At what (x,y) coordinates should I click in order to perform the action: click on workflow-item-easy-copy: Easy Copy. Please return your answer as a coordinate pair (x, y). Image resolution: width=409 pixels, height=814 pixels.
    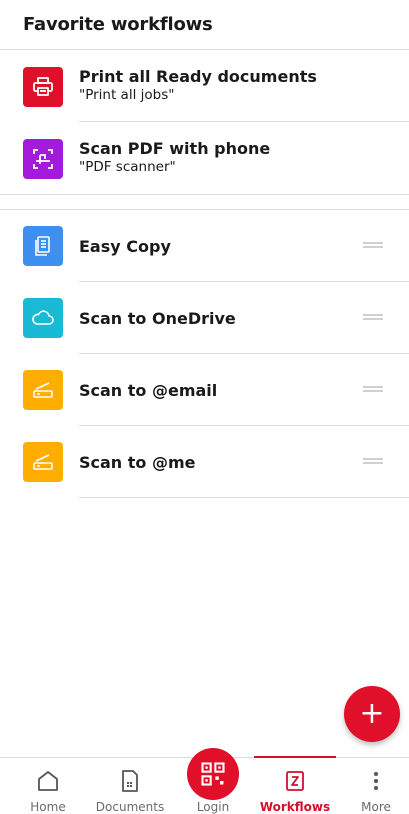
    Looking at the image, I should click on (204, 246).